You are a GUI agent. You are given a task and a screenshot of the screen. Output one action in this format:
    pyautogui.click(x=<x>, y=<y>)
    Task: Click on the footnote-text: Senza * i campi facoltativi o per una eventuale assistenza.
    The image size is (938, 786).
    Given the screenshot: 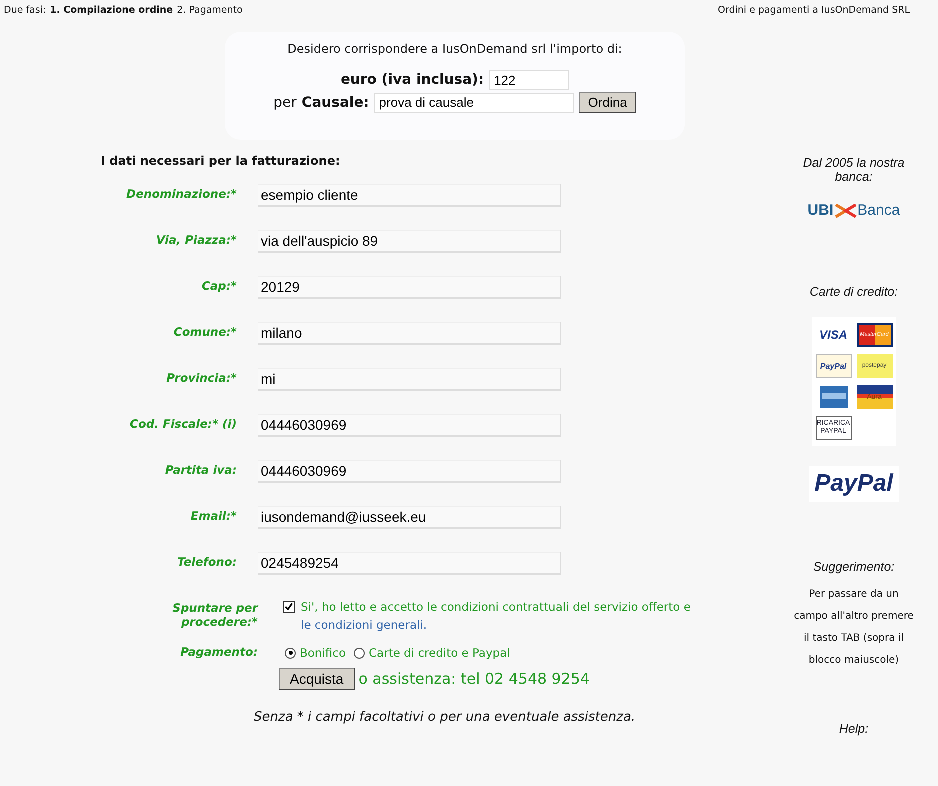 What is the action you would take?
    pyautogui.click(x=445, y=717)
    